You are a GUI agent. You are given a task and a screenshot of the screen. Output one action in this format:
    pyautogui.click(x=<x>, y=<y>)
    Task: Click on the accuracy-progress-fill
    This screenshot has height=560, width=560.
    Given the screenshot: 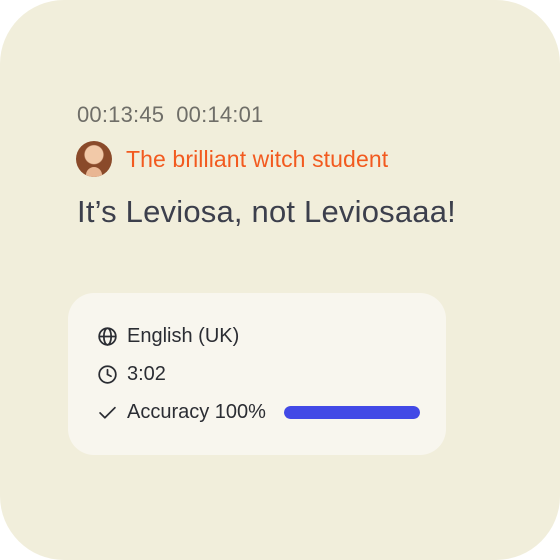 What is the action you would take?
    pyautogui.click(x=351, y=412)
    